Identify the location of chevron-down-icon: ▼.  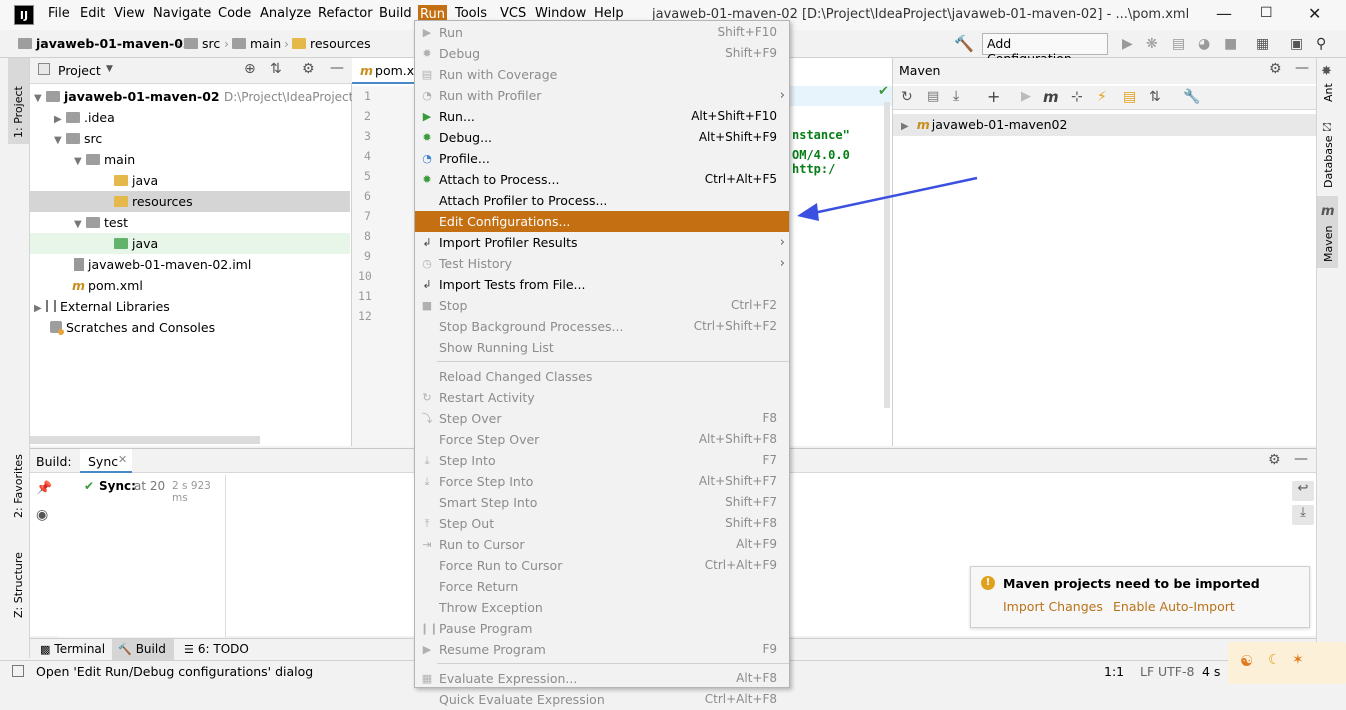
(109, 69).